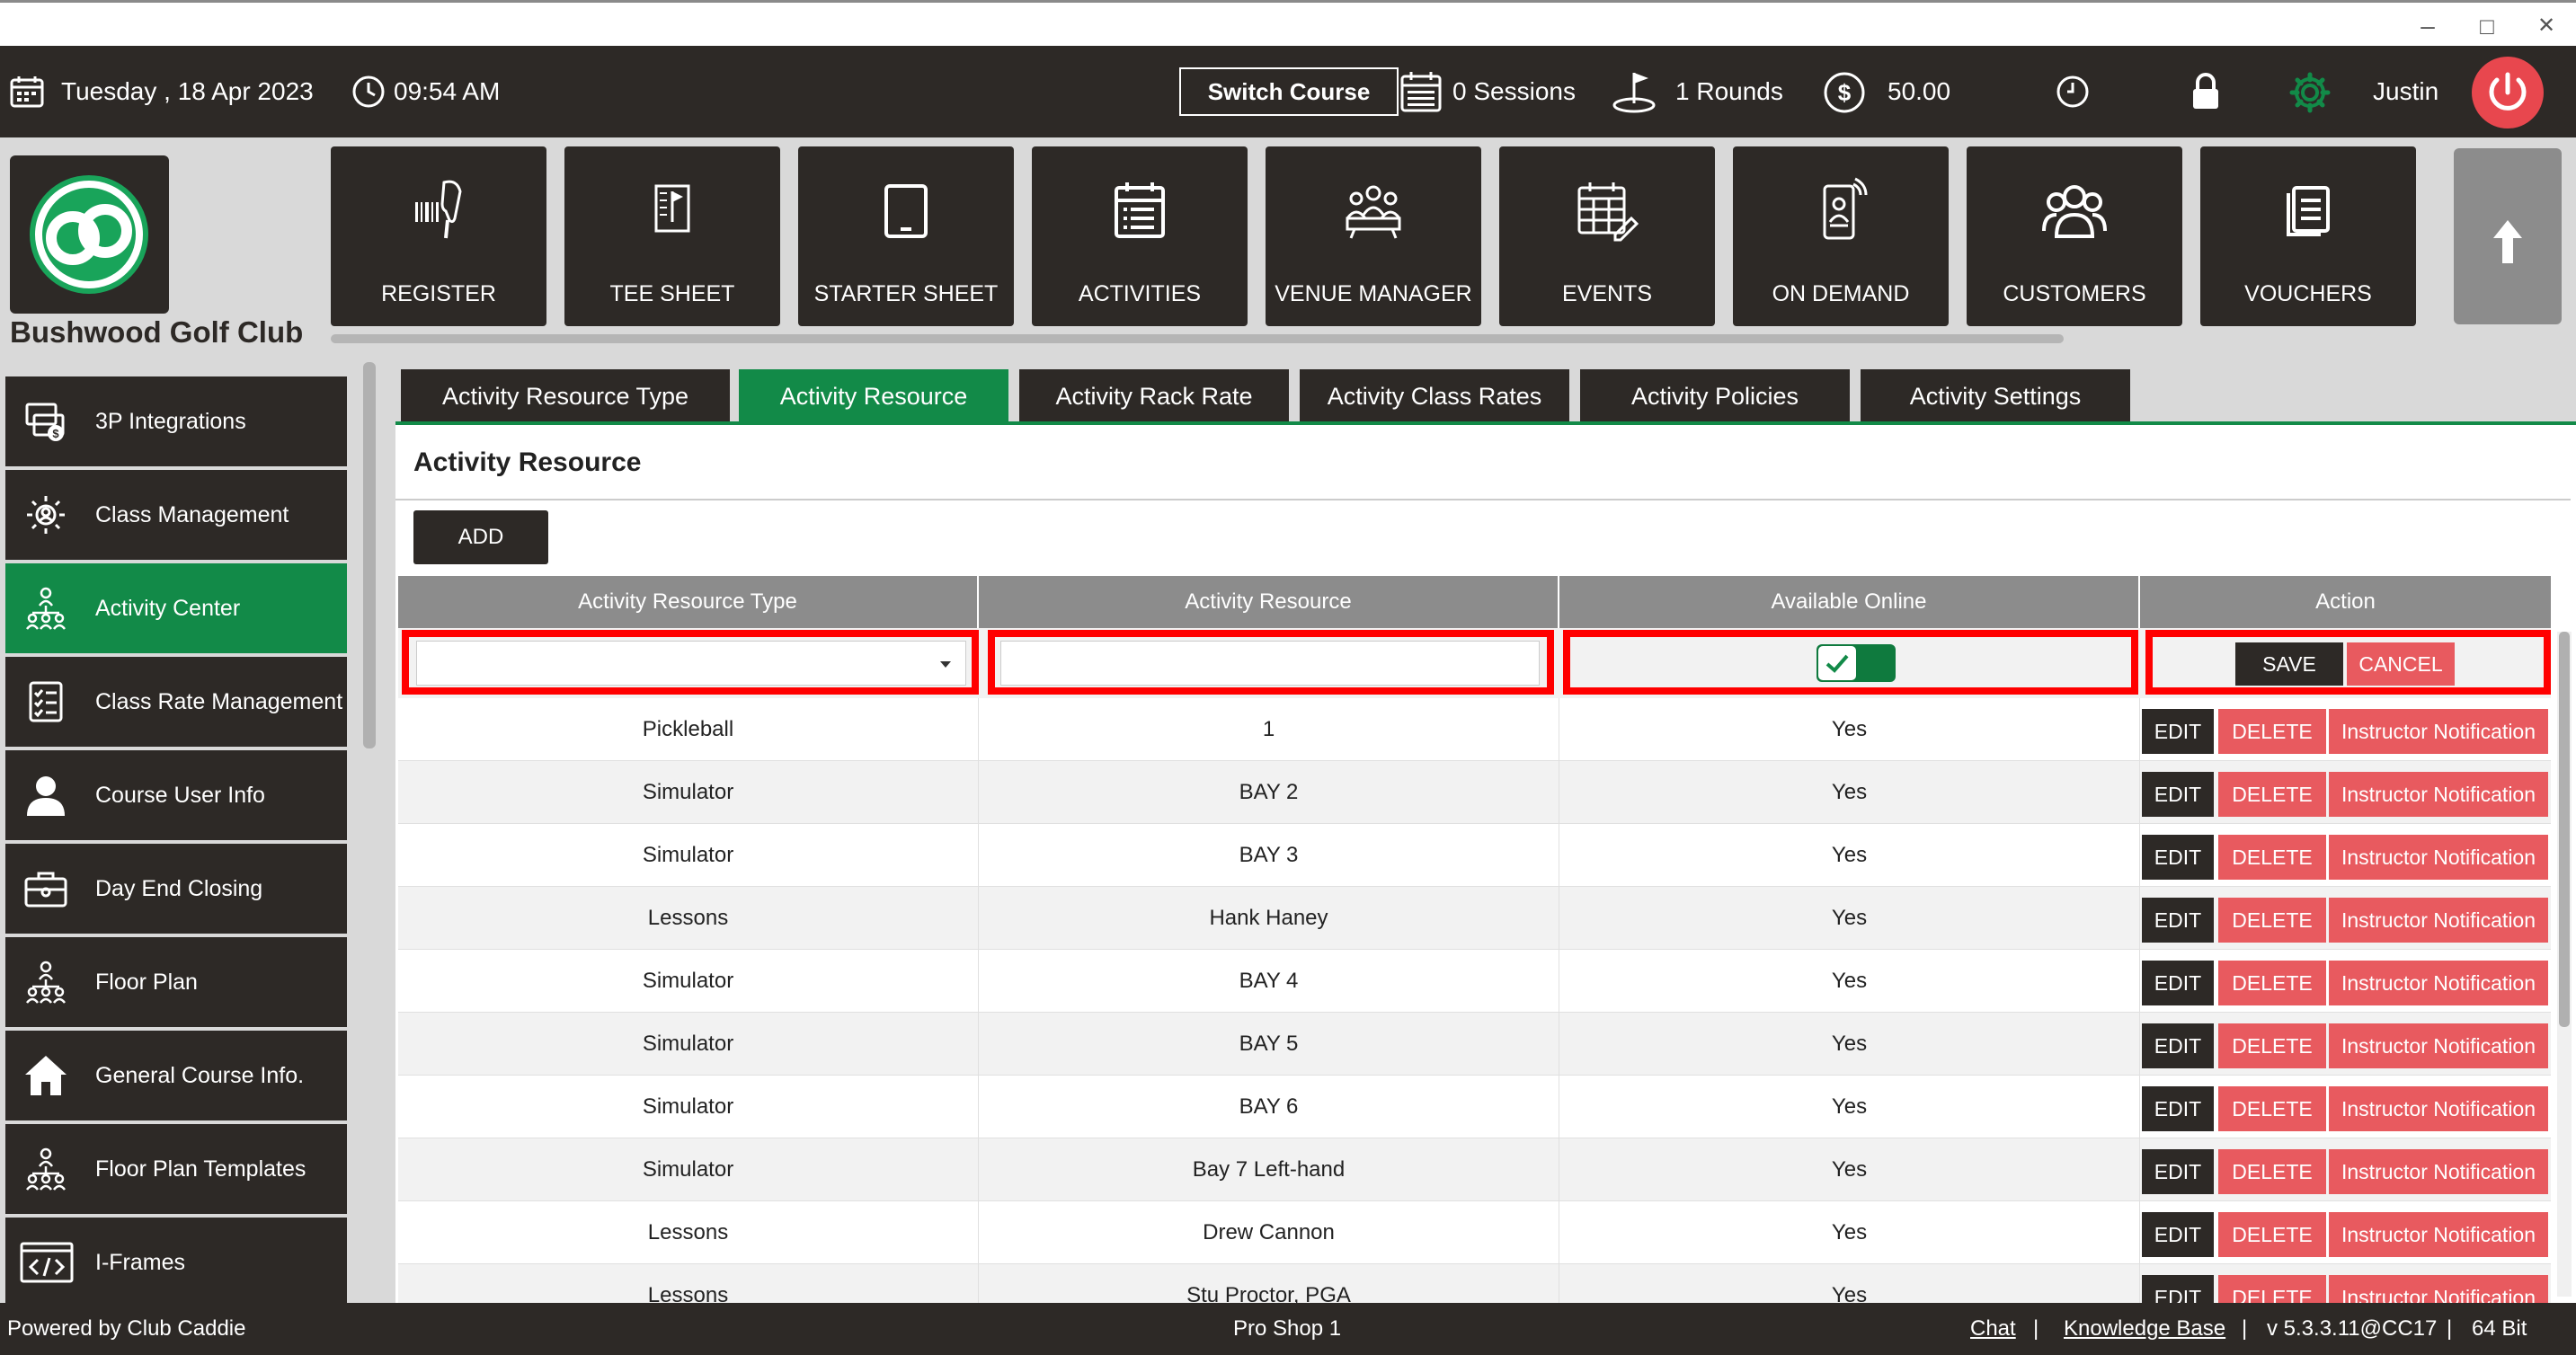 This screenshot has width=2576, height=1355. I want to click on save-button: SAVE, so click(2289, 664).